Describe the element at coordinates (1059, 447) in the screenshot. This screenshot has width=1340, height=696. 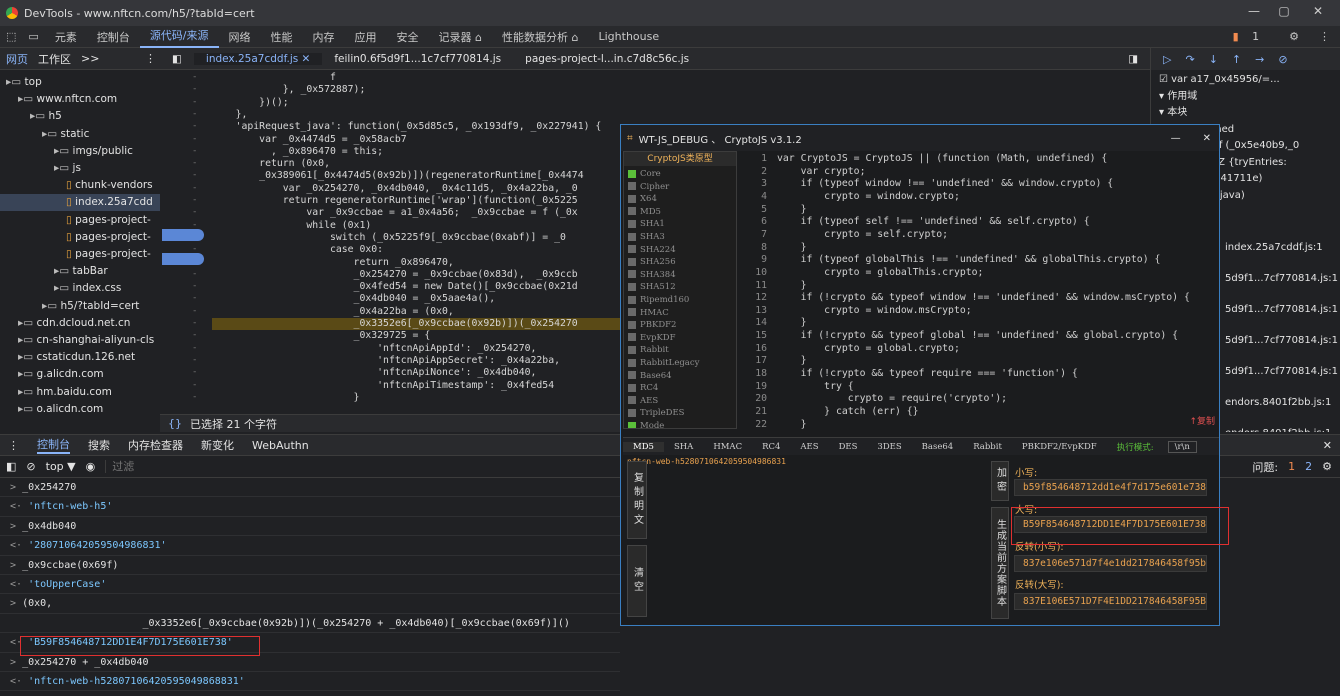
I see `algo-tab: PBKDF2/EvpKDF` at that location.